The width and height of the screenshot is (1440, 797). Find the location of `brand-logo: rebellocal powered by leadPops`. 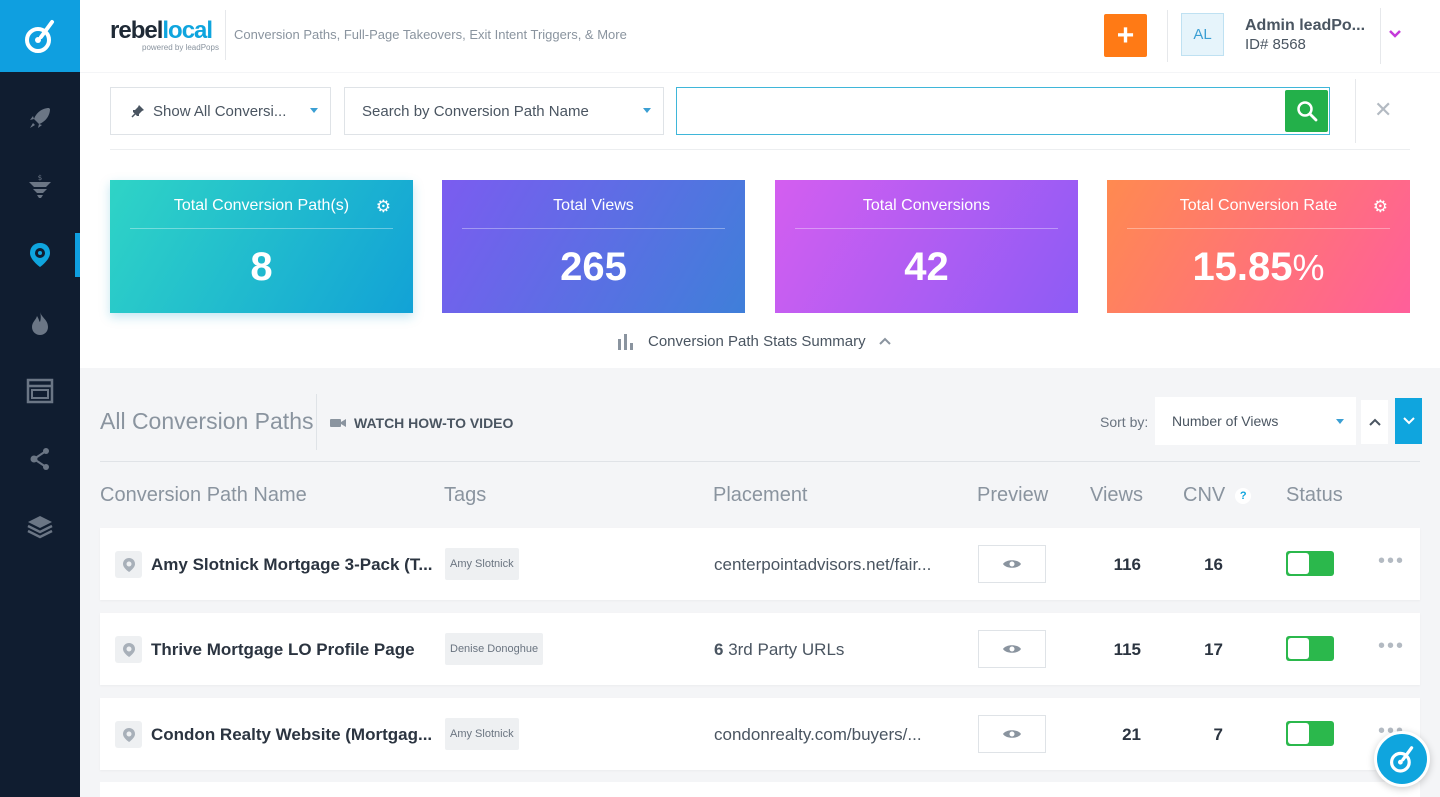

brand-logo: rebellocal powered by leadPops is located at coordinates (164, 34).